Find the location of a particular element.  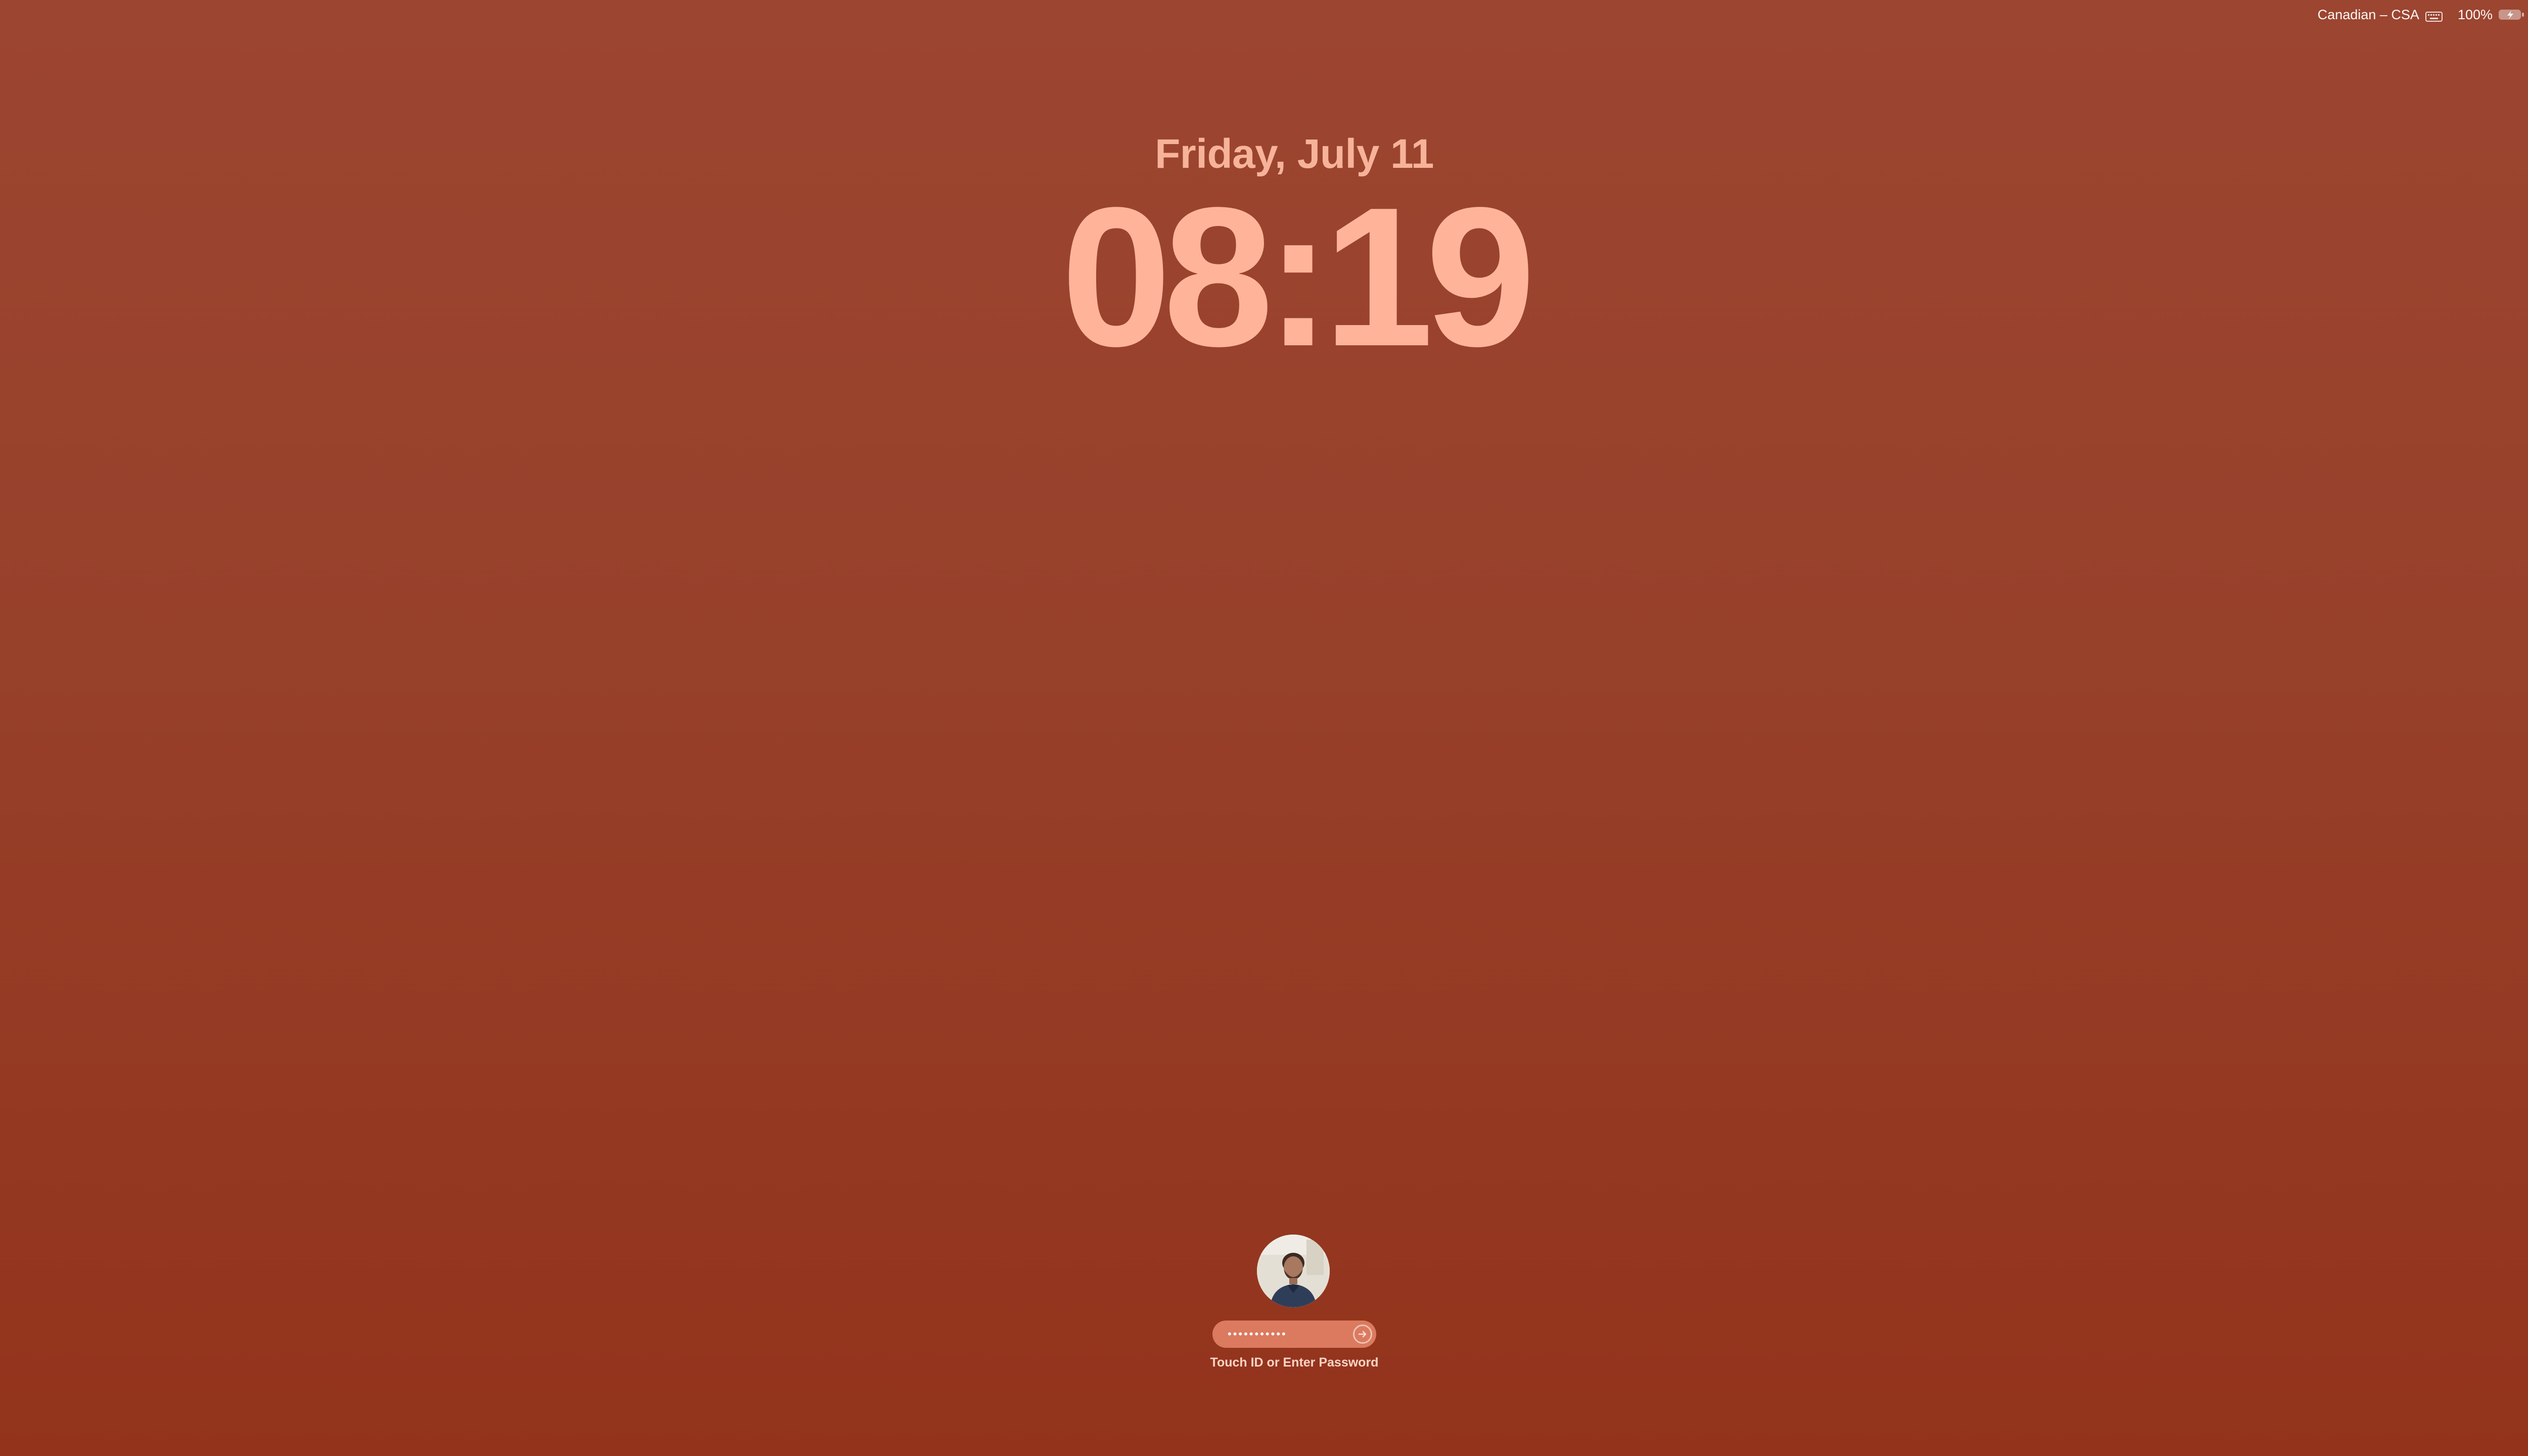

input-source-label: Canadian – CSA is located at coordinates (2368, 14).